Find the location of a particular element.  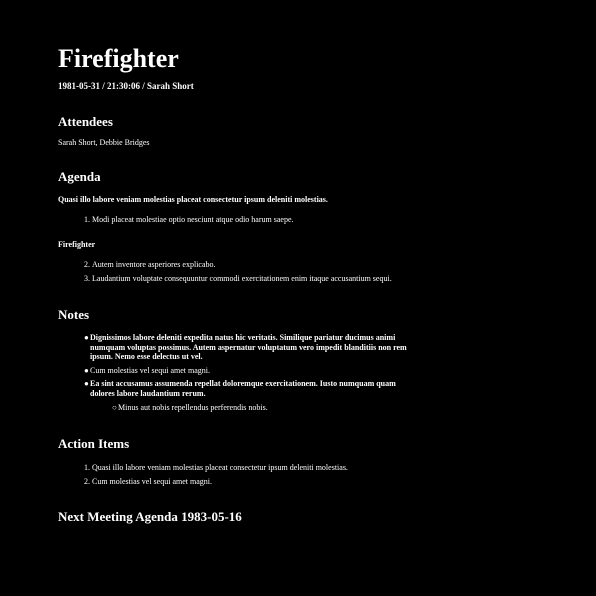

document-title: Firefighter is located at coordinates (118, 58).